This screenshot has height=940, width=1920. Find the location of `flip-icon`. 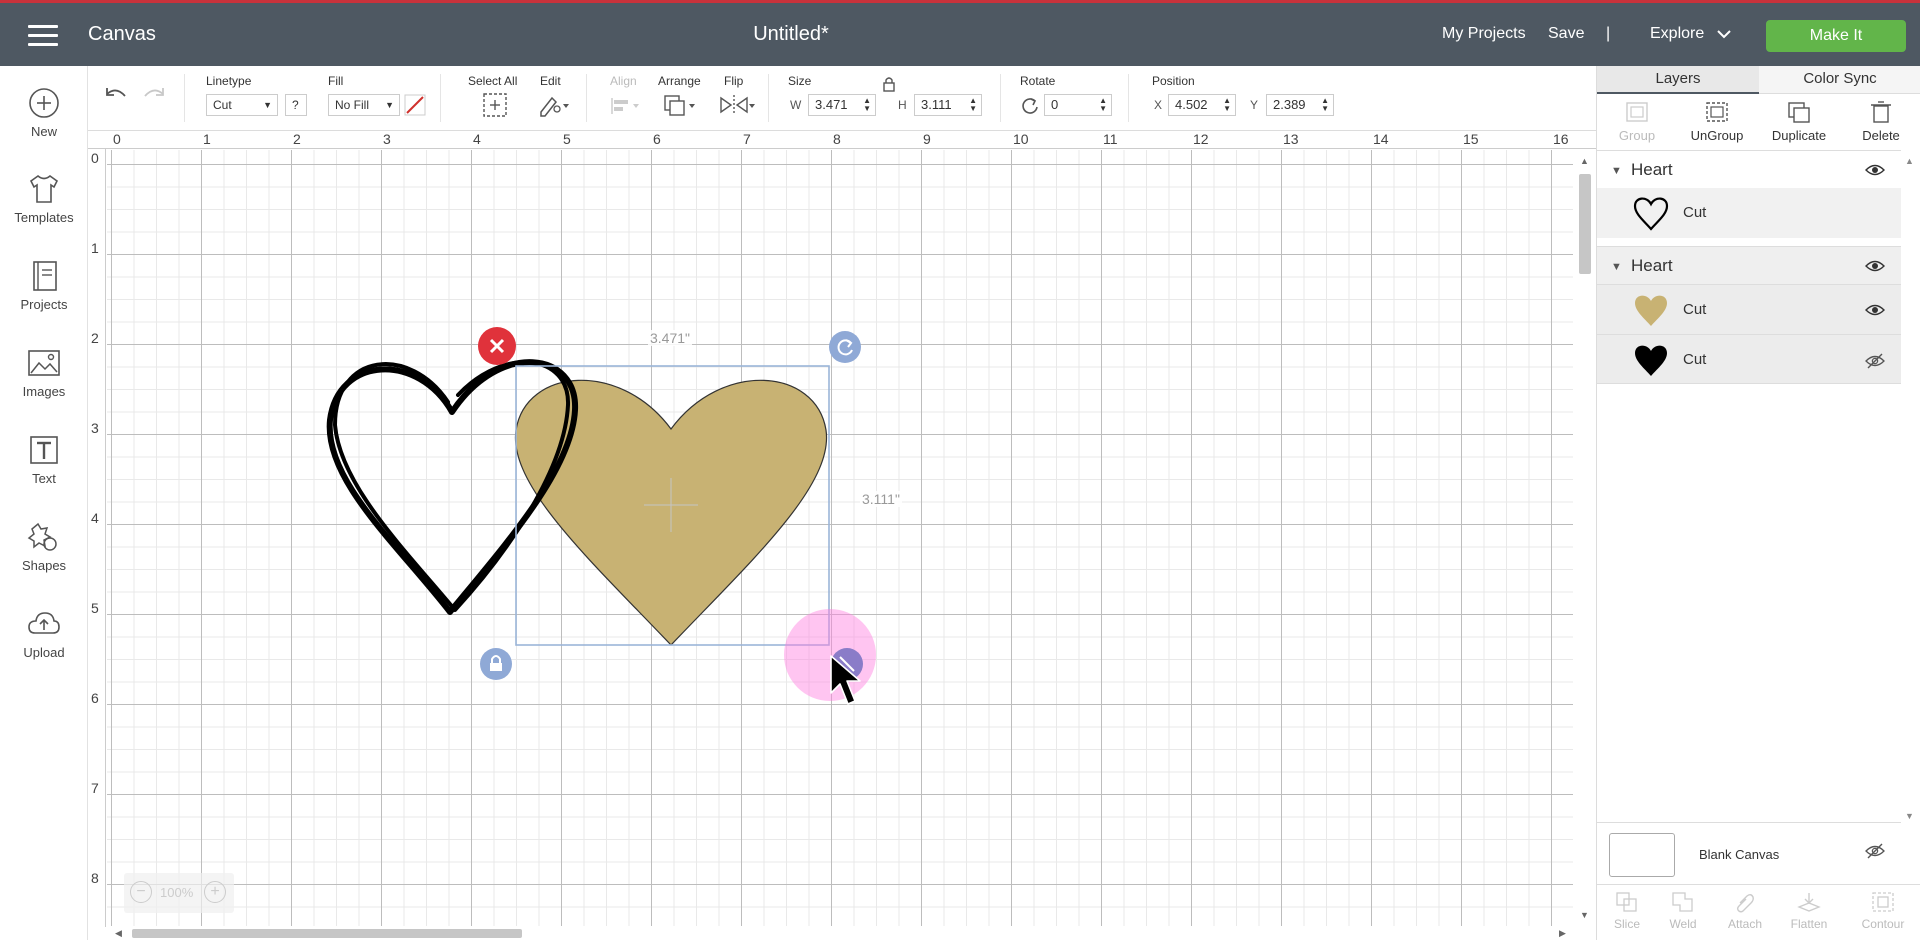

flip-icon is located at coordinates (737, 105).